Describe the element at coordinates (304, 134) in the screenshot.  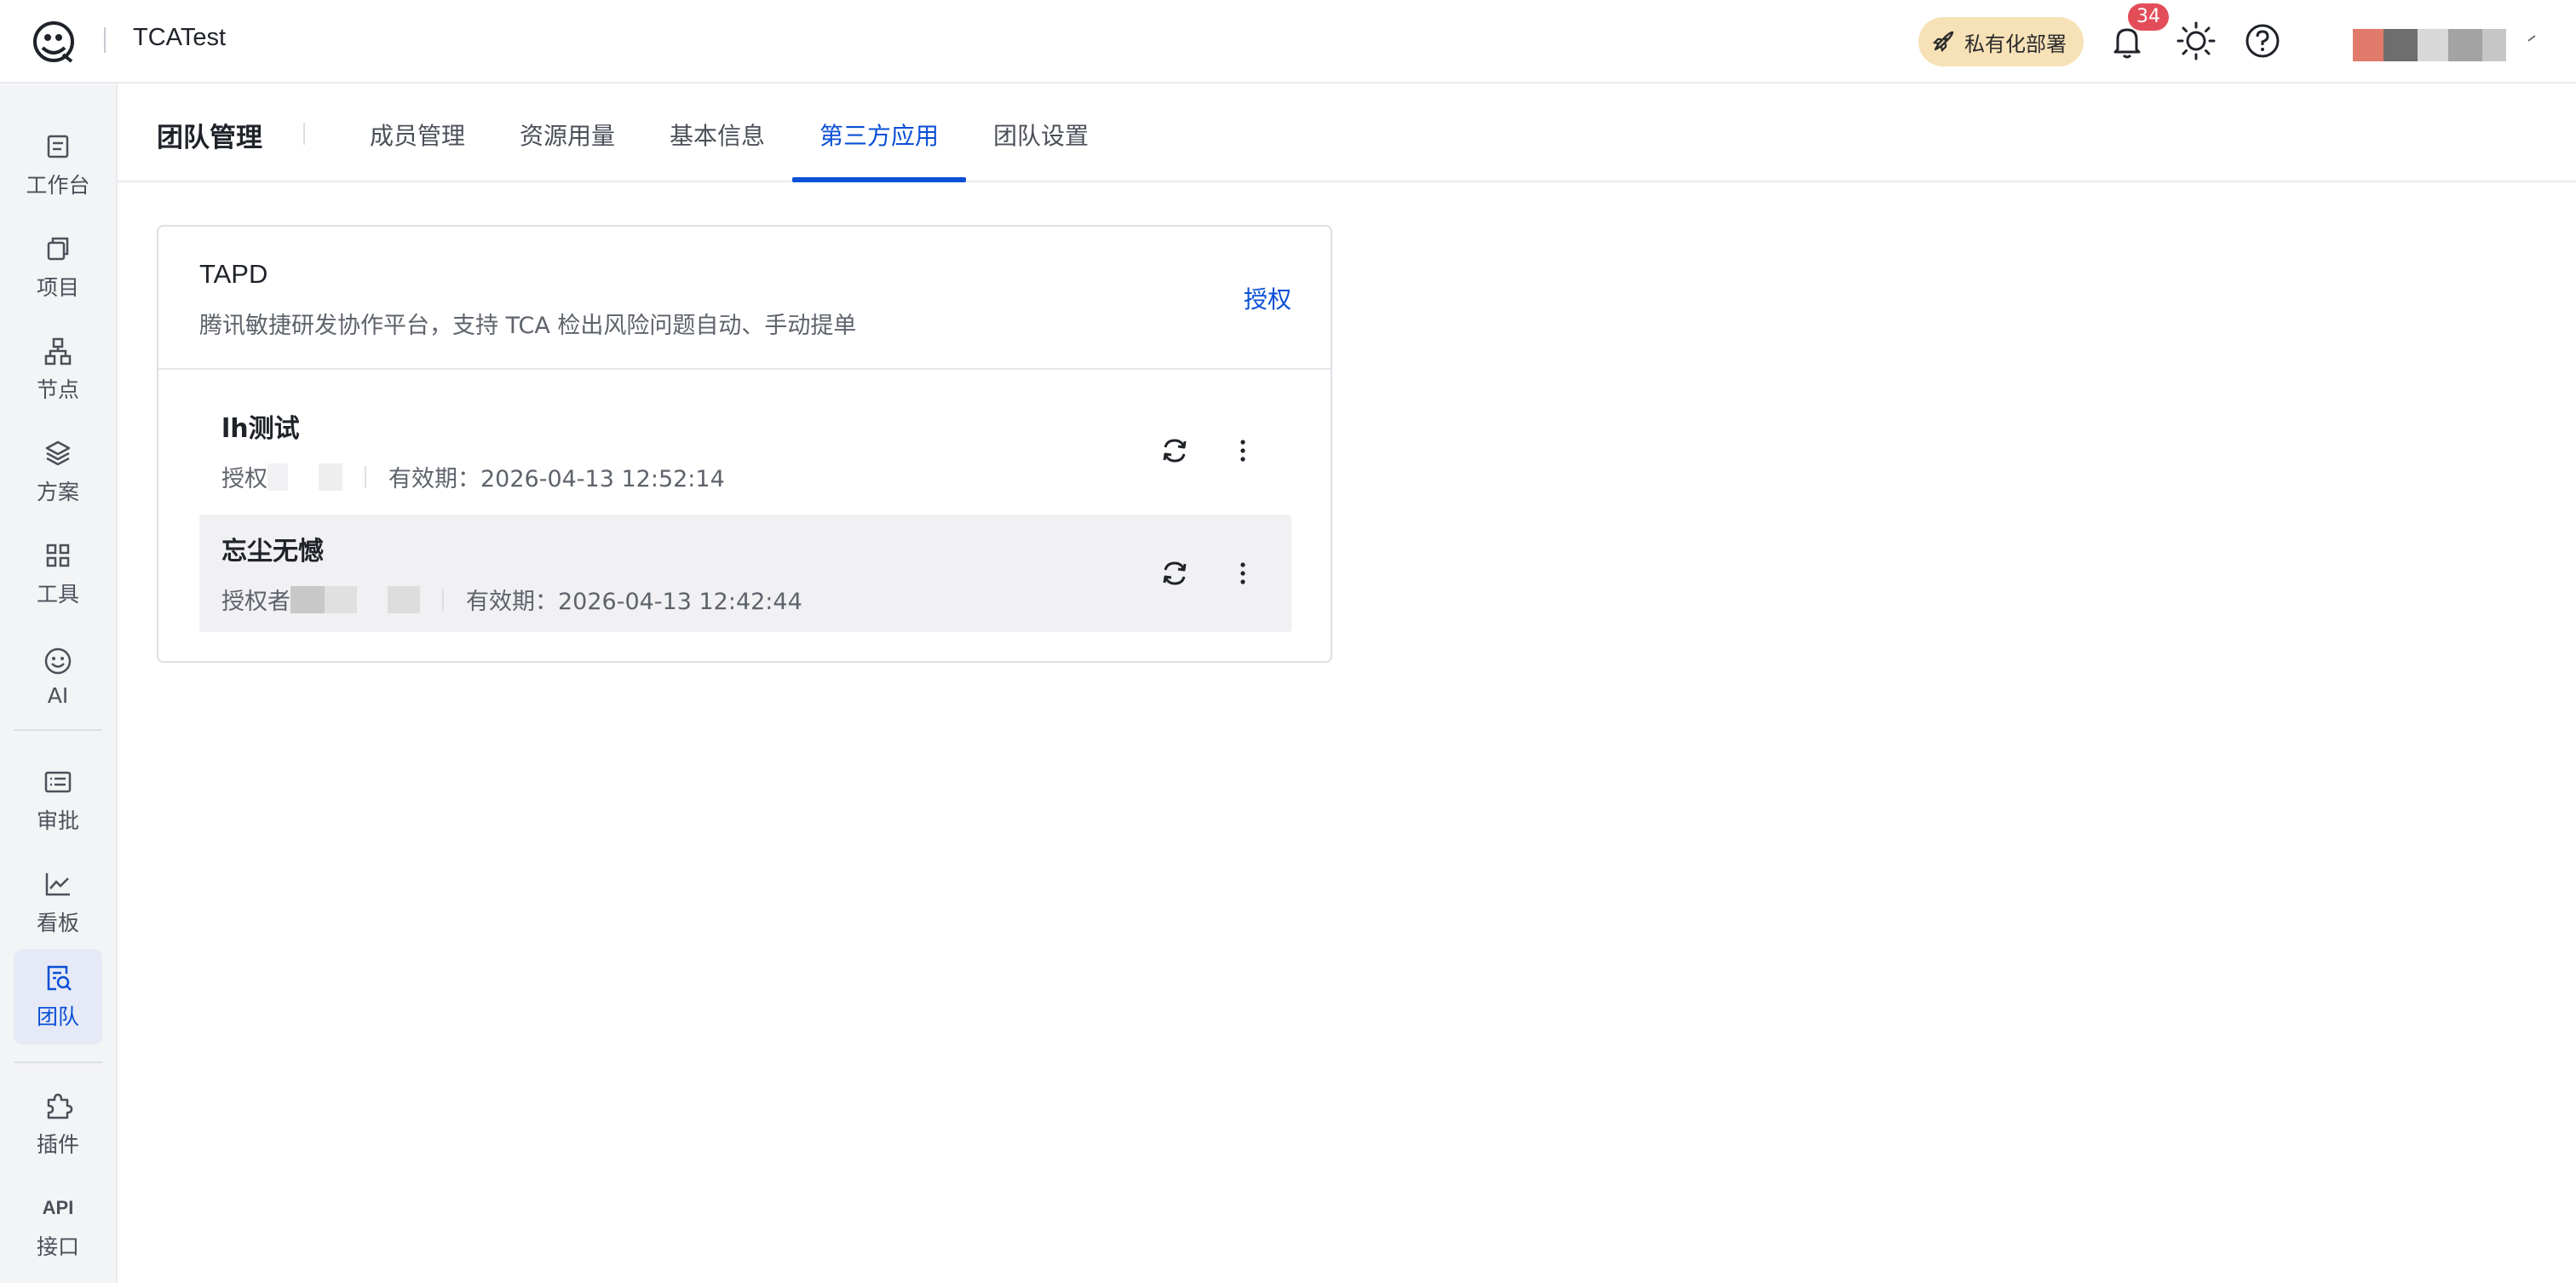
I see `title-divider` at that location.